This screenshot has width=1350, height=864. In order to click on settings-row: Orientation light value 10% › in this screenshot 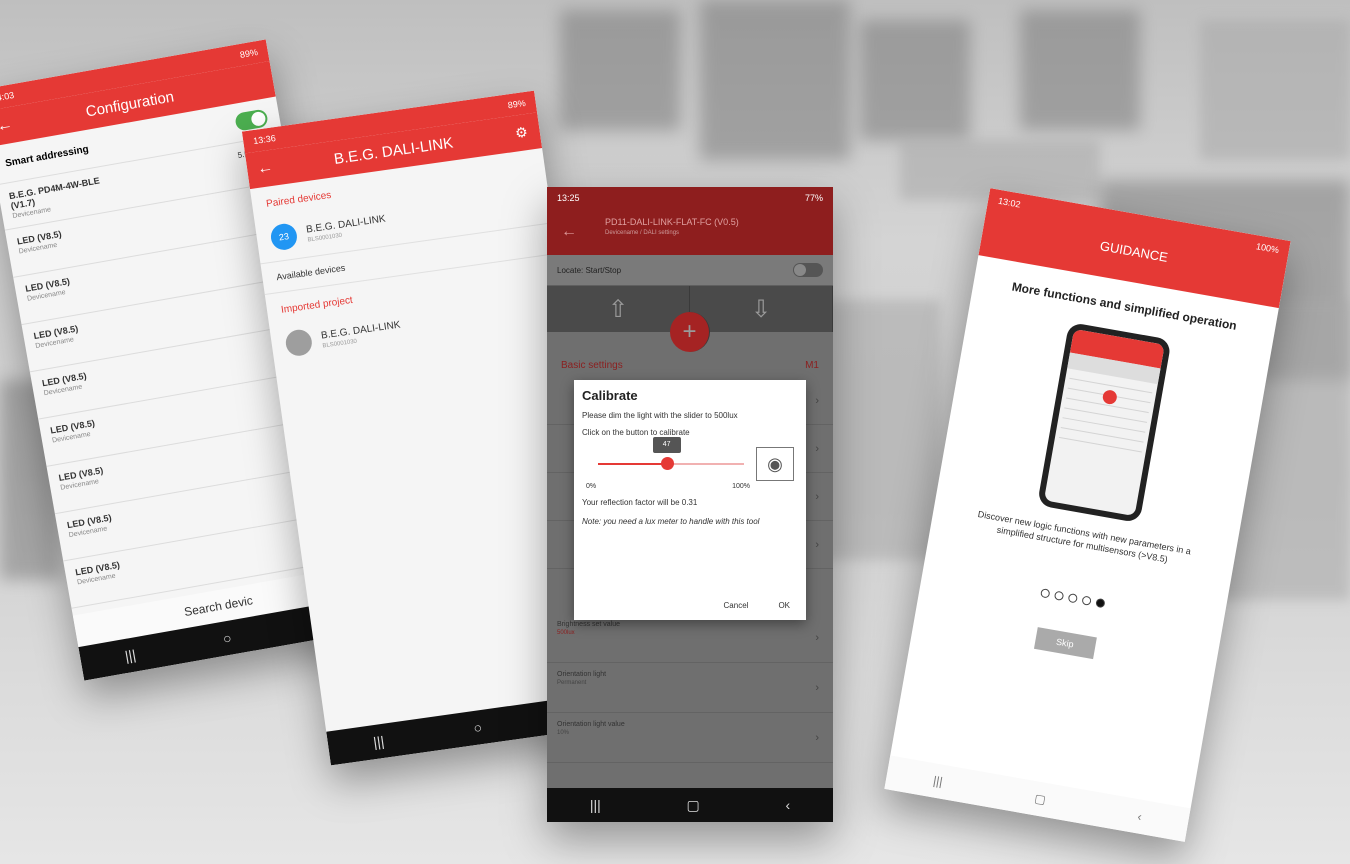, I will do `click(690, 738)`.